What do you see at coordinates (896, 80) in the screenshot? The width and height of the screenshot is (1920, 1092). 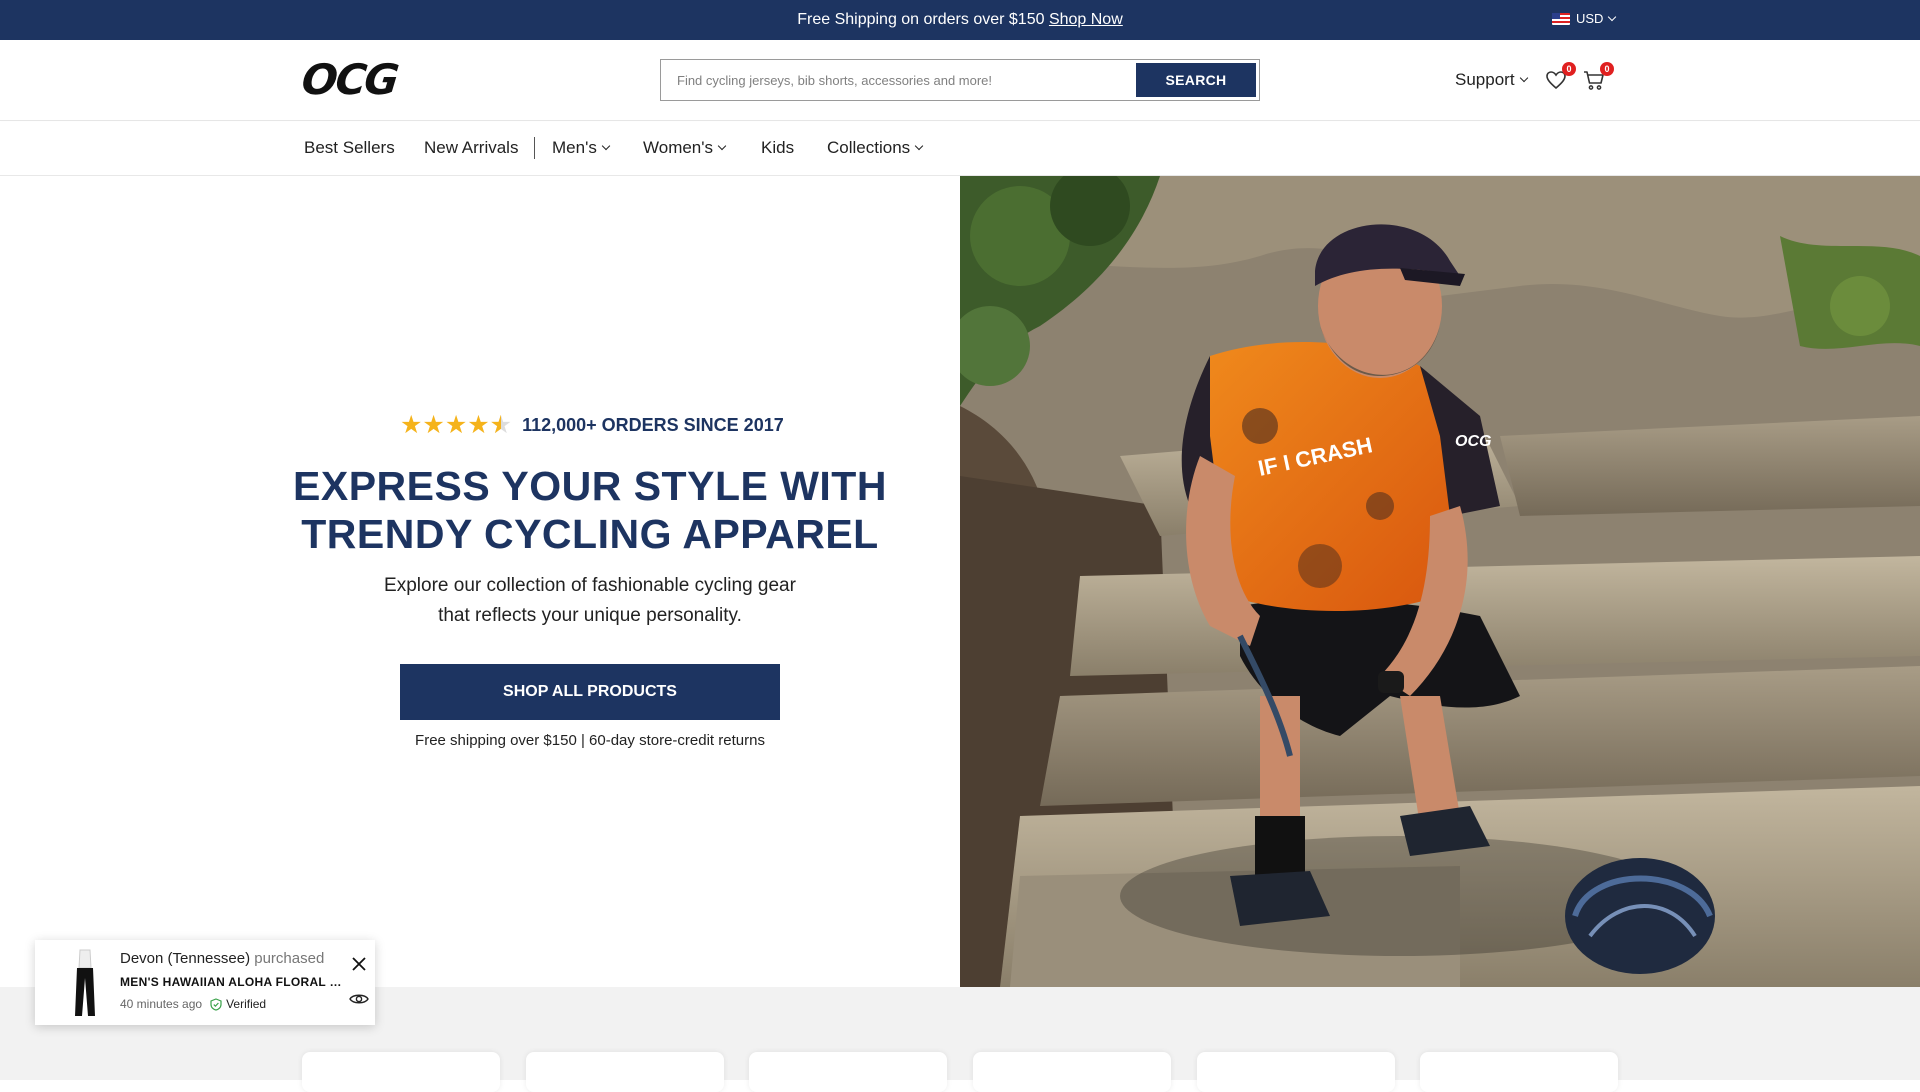 I see `search-input` at bounding box center [896, 80].